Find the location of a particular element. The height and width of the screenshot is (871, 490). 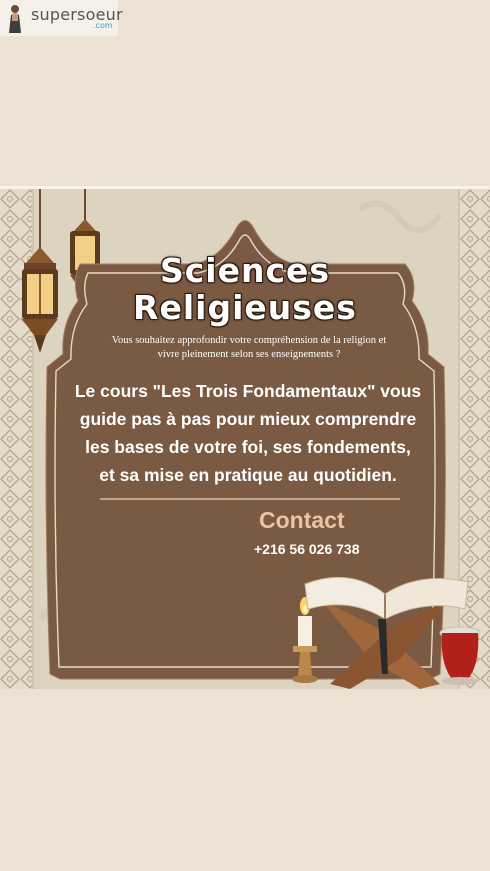

description-line: et sa mise en pratique au quotidien. is located at coordinates (248, 475).